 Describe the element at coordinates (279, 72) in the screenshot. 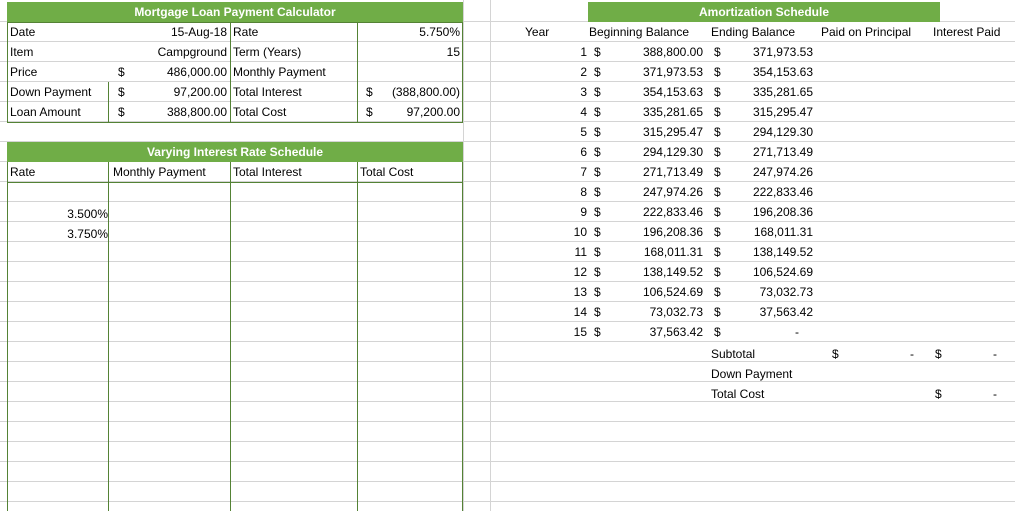

I see `label-monthly-payment: Monthly Payment` at that location.